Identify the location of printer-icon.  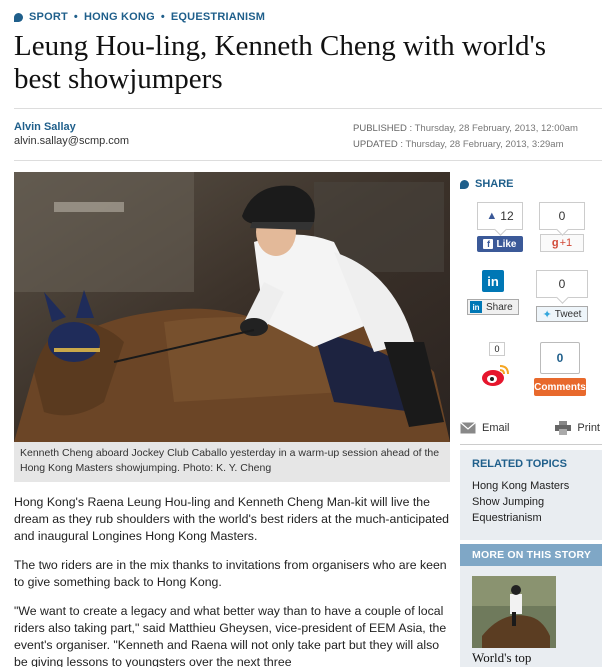
(563, 428).